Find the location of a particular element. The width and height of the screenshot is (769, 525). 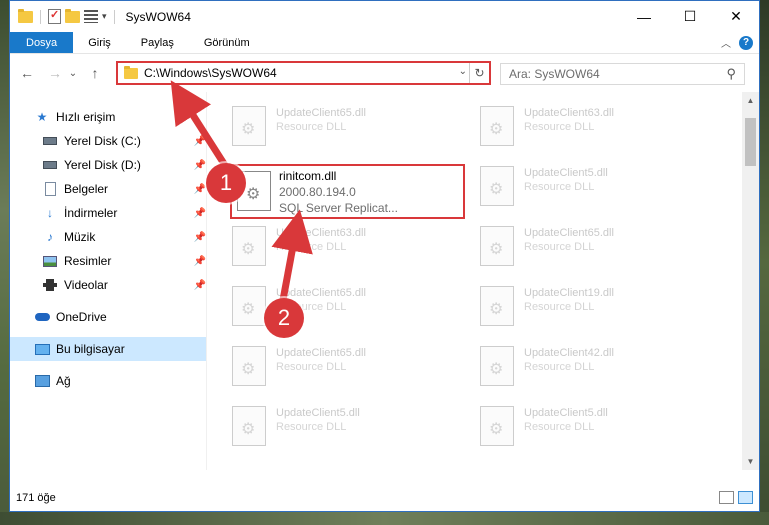

sidebar-item-this-pc: Bu bilgisayar is located at coordinates (108, 349).